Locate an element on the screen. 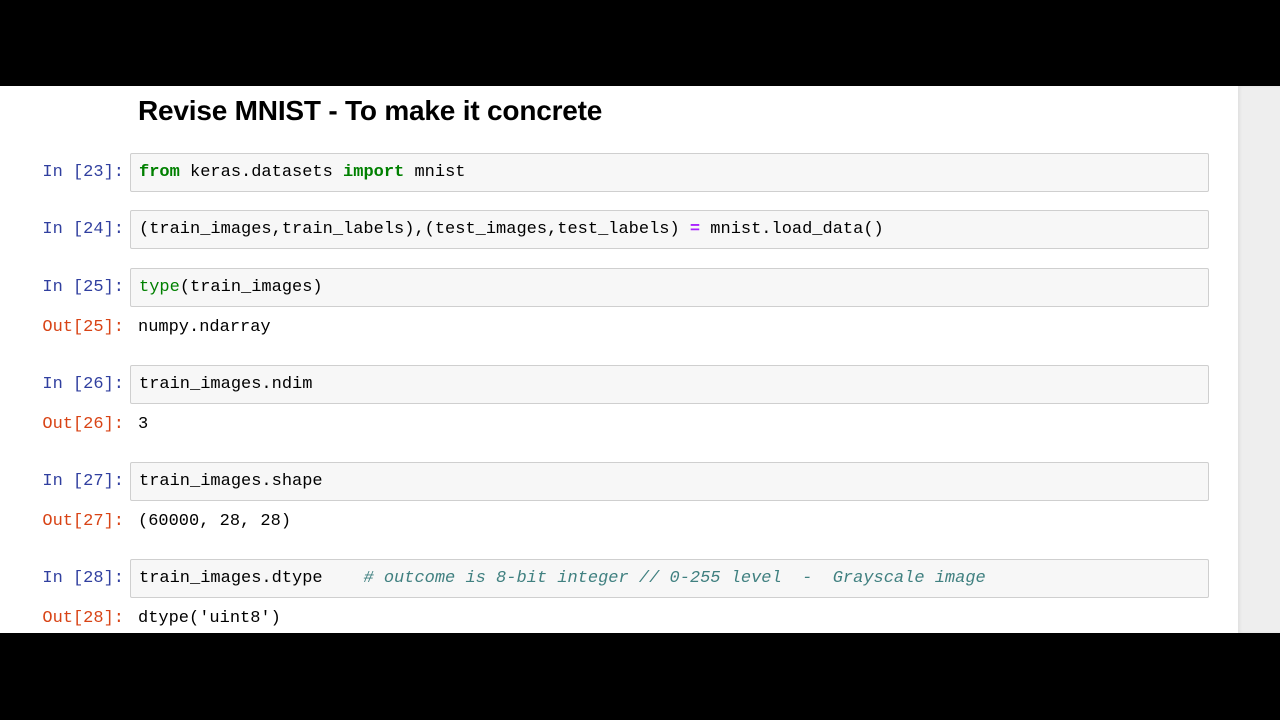 The width and height of the screenshot is (1280, 720). assignment-operator: = is located at coordinates (695, 229).